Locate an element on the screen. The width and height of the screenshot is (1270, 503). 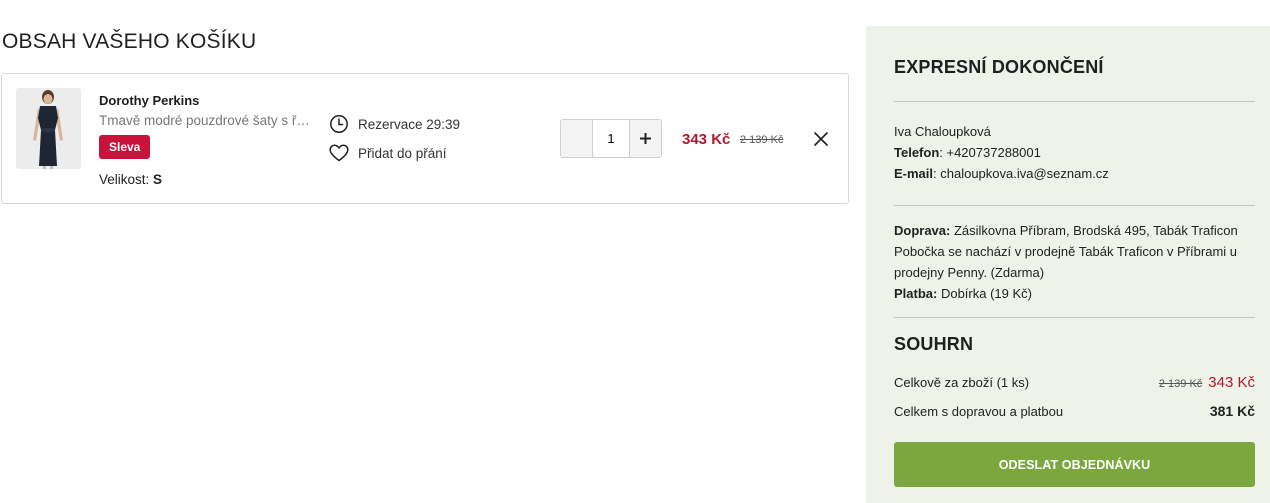
submit-order-button: ODESLAT OBJEDNÁVKU is located at coordinates (1074, 464).